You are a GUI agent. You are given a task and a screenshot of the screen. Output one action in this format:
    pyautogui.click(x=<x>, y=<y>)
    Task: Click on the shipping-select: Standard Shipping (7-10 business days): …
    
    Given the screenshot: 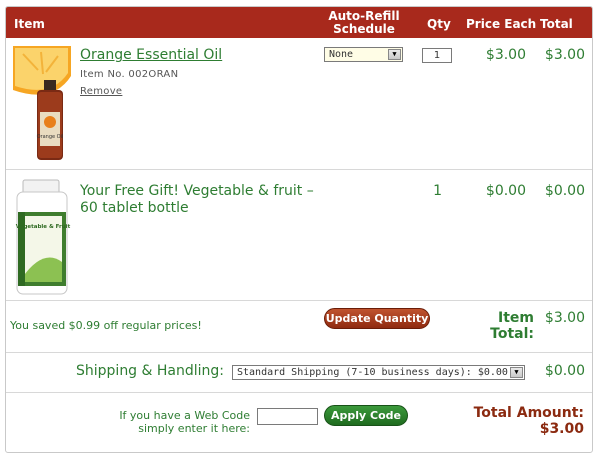 What is the action you would take?
    pyautogui.click(x=378, y=372)
    